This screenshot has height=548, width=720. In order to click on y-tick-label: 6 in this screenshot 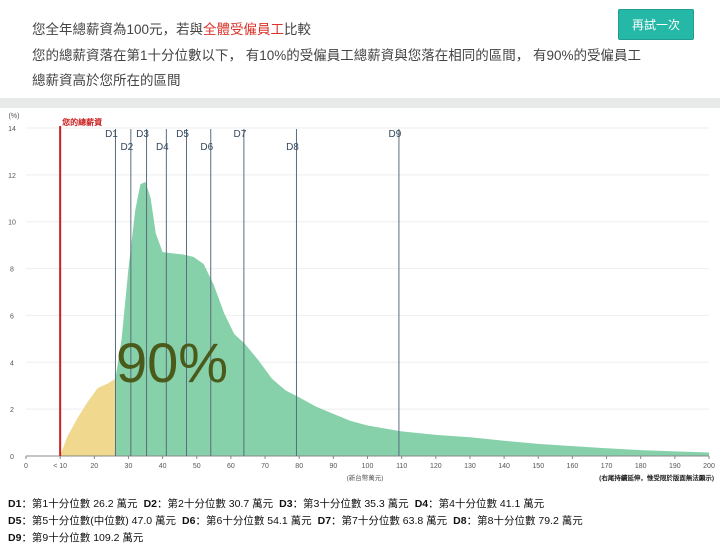, I will do `click(12, 316)`.